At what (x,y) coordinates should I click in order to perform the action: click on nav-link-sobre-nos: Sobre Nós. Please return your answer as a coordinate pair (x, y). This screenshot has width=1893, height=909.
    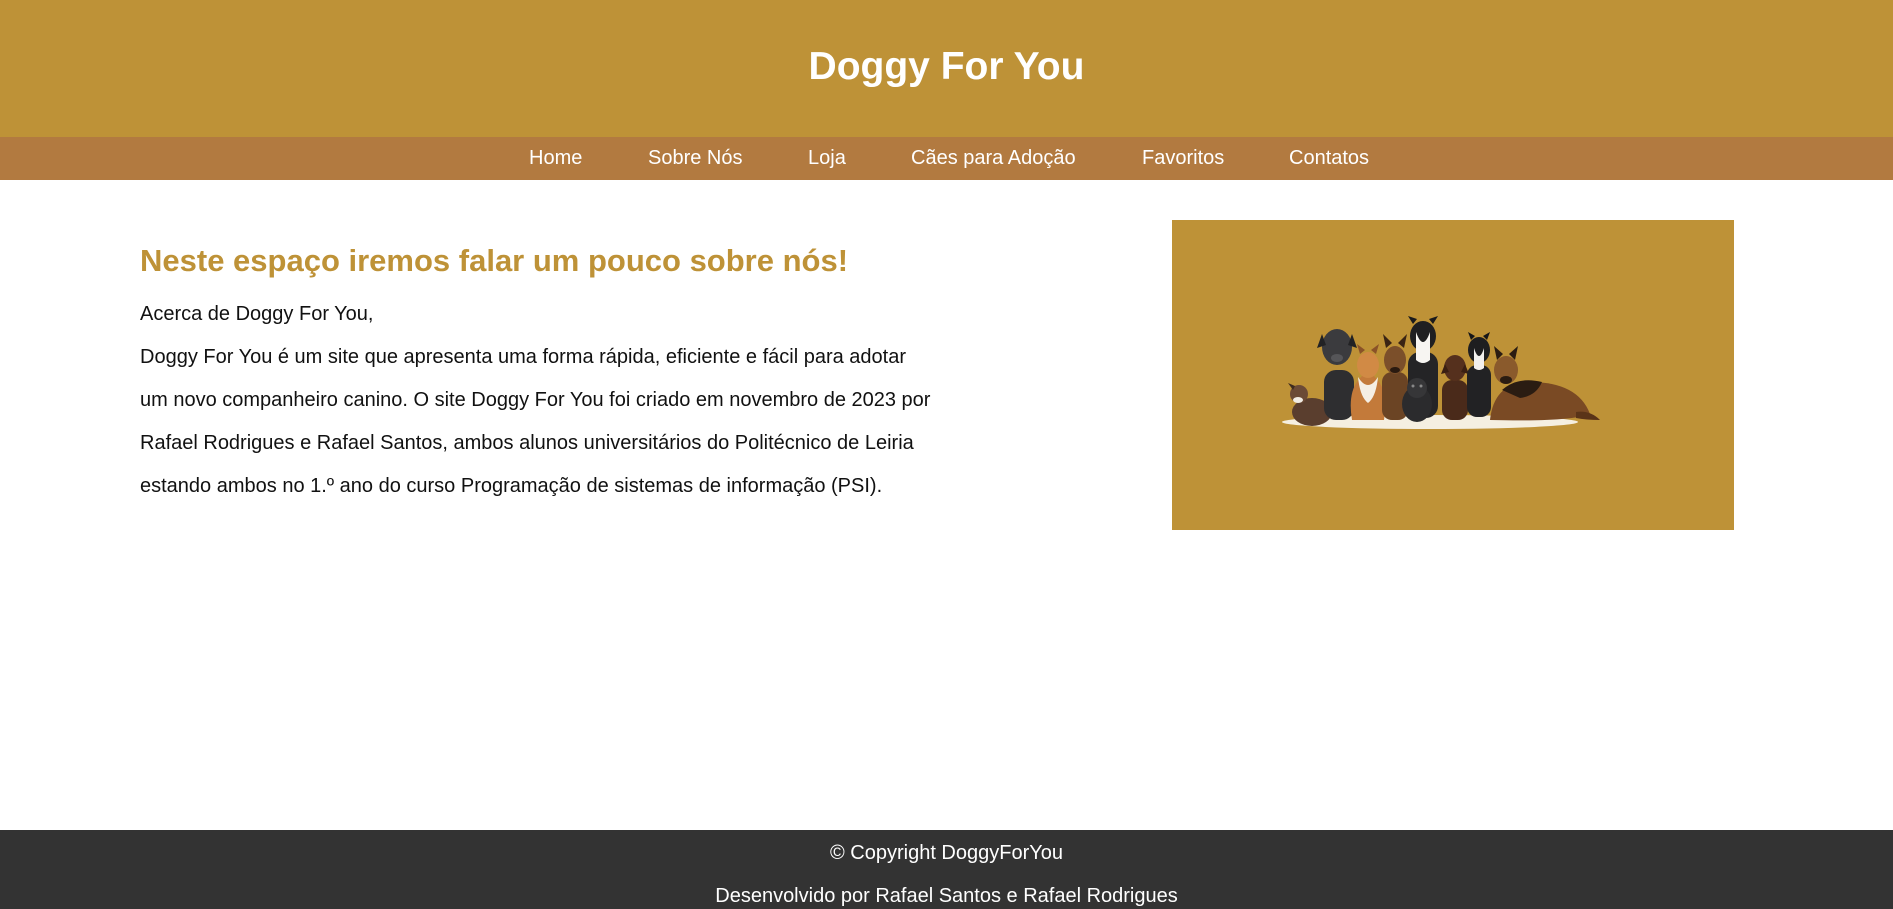
    Looking at the image, I should click on (695, 158).